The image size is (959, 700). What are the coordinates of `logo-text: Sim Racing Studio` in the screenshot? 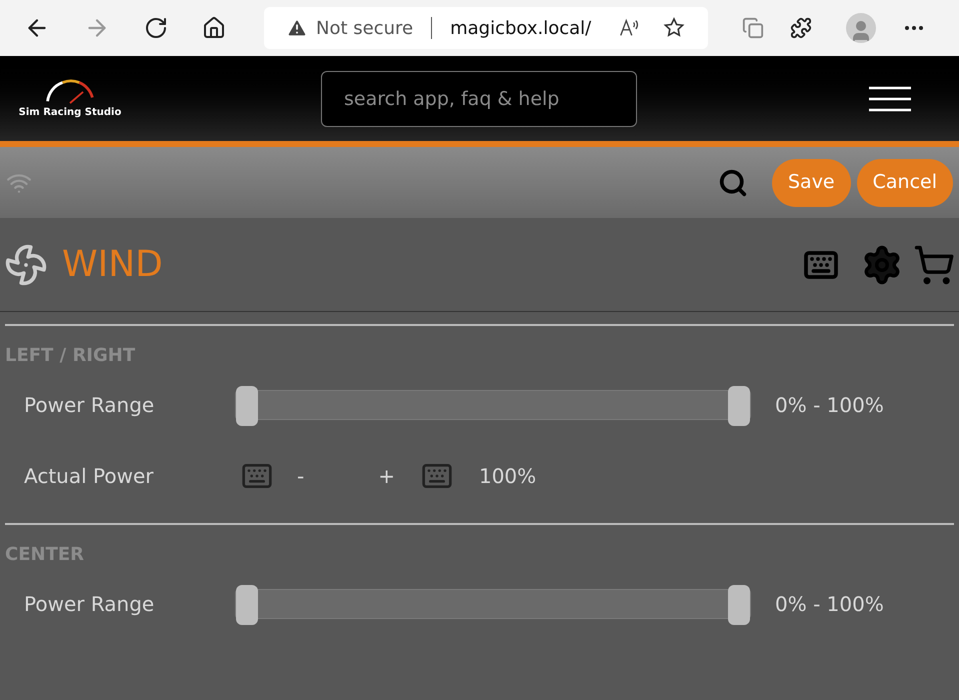 It's located at (70, 113).